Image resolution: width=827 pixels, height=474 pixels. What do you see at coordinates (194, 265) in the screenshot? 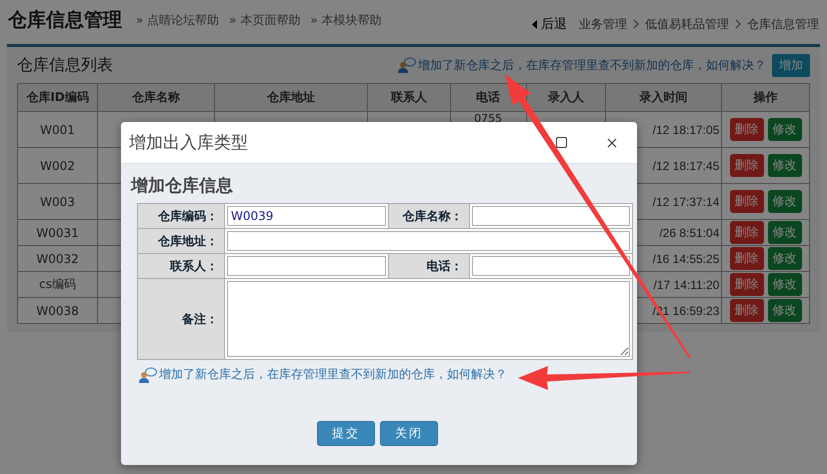
I see `field-label: 联系人：` at bounding box center [194, 265].